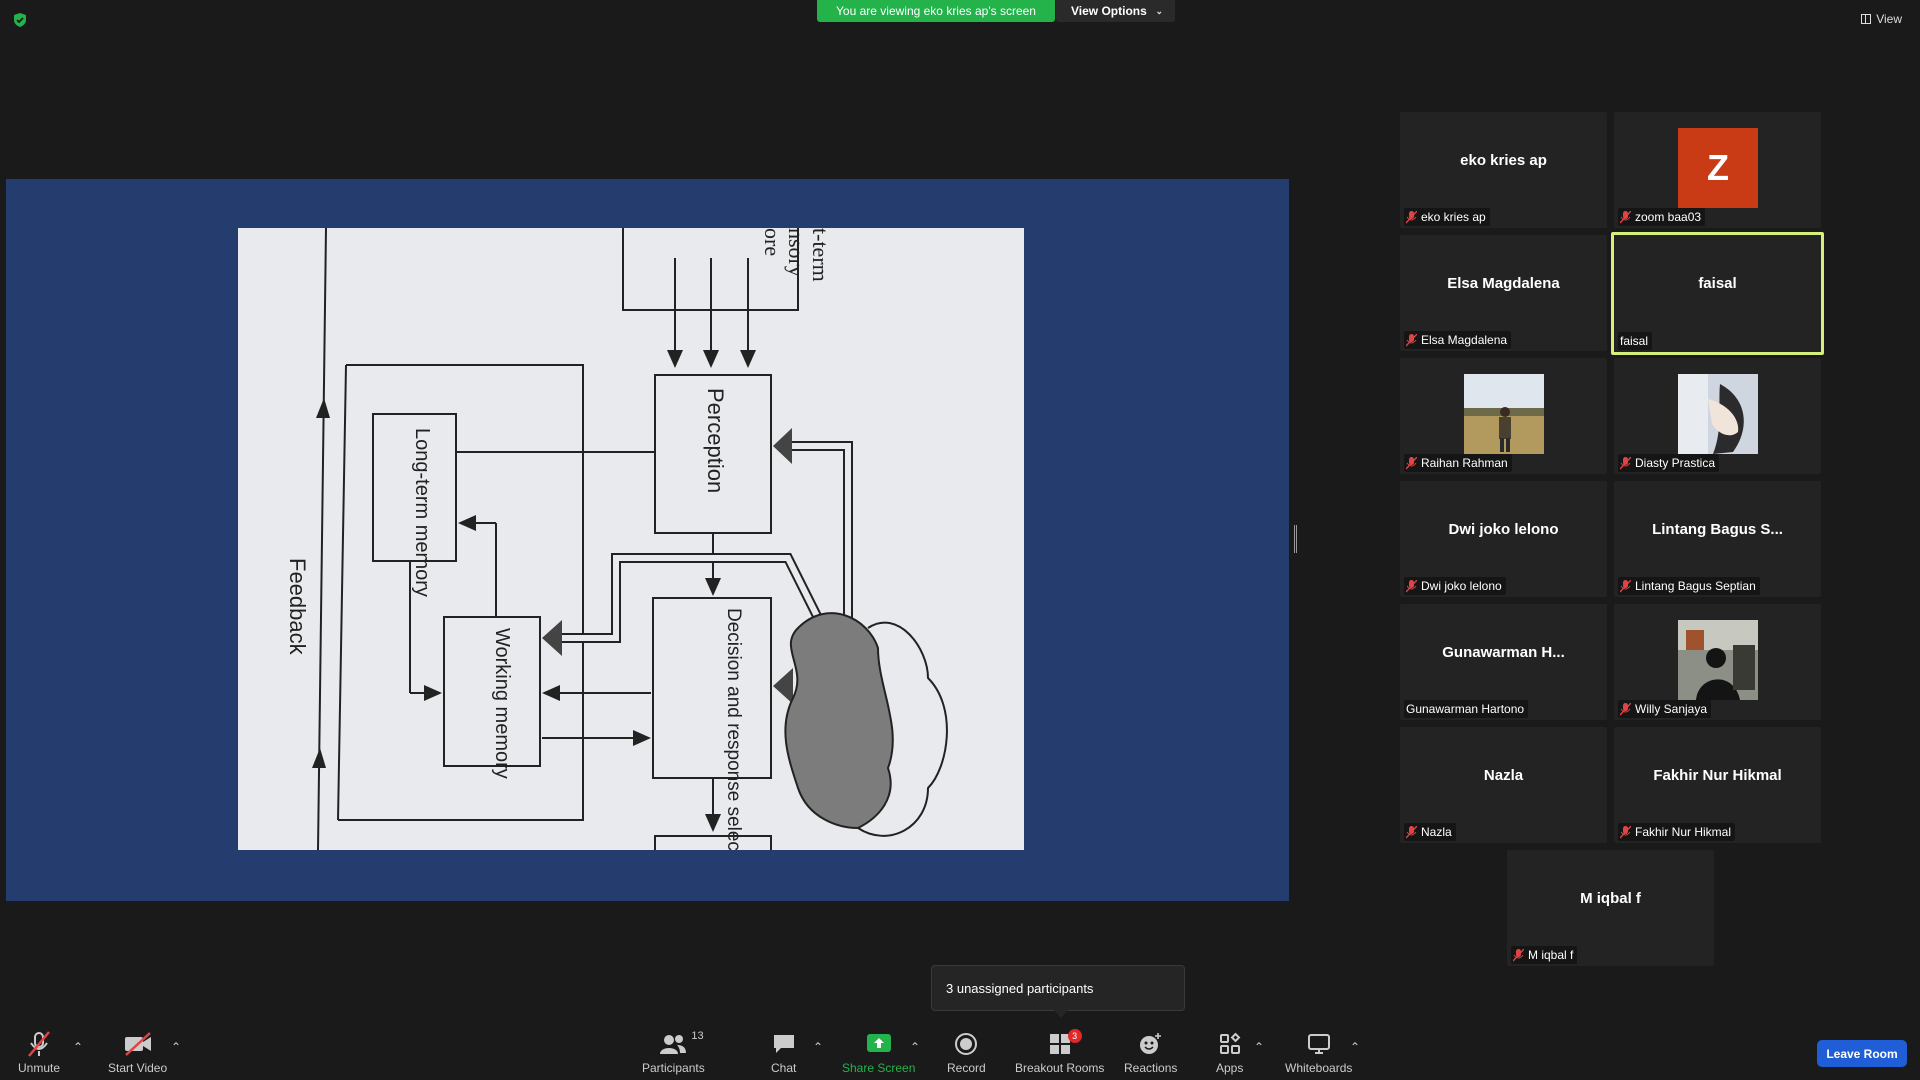 The image size is (1920, 1080). What do you see at coordinates (818, 1047) in the screenshot?
I see `chat-options-chevron-icon: ⌃` at bounding box center [818, 1047].